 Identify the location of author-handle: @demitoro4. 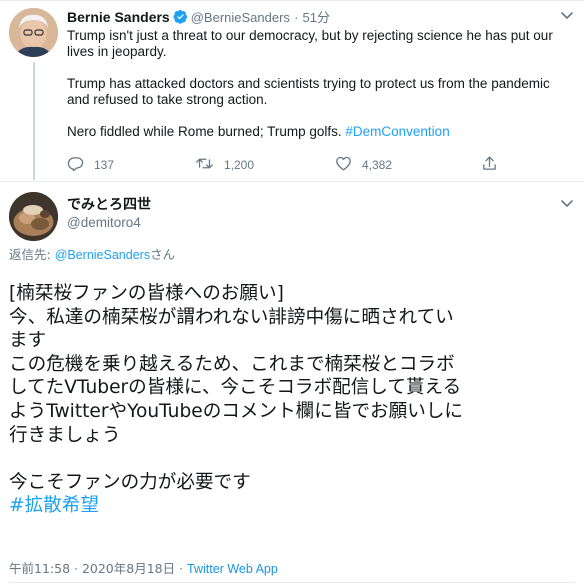
(104, 223).